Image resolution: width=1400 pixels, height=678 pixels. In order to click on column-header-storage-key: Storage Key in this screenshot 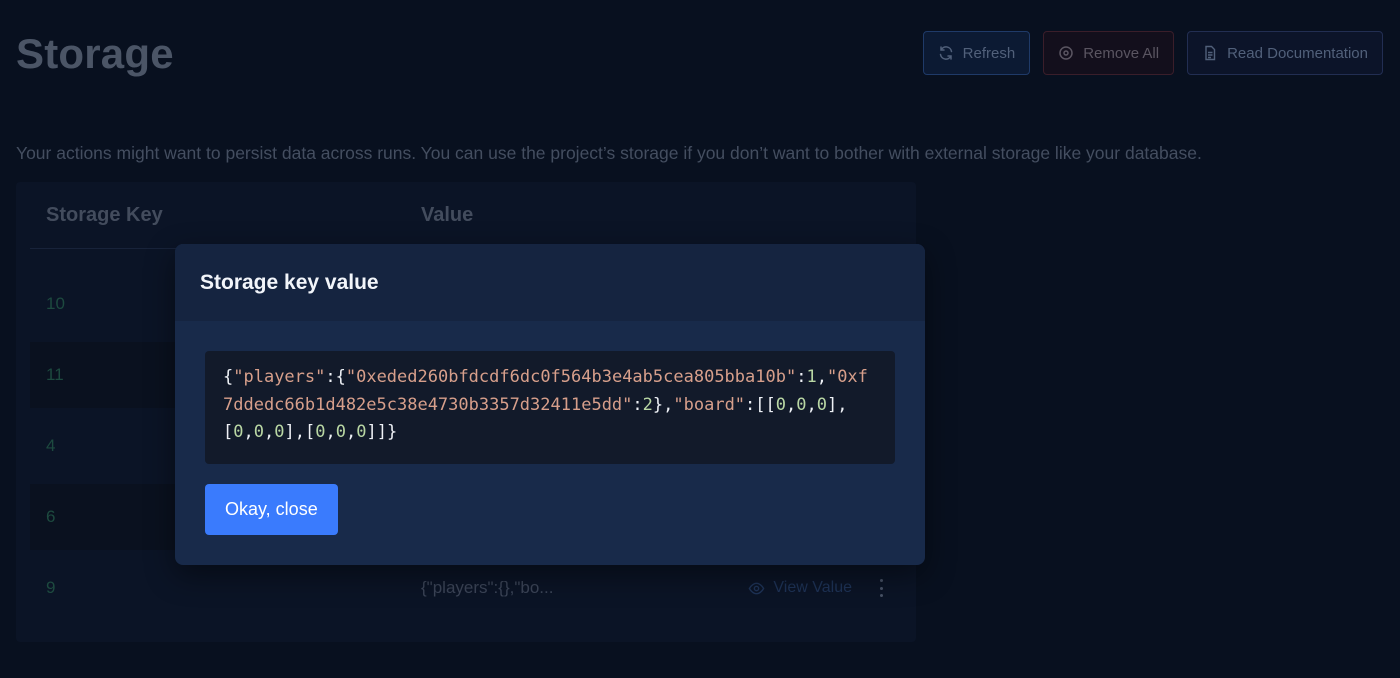, I will do `click(104, 215)`.